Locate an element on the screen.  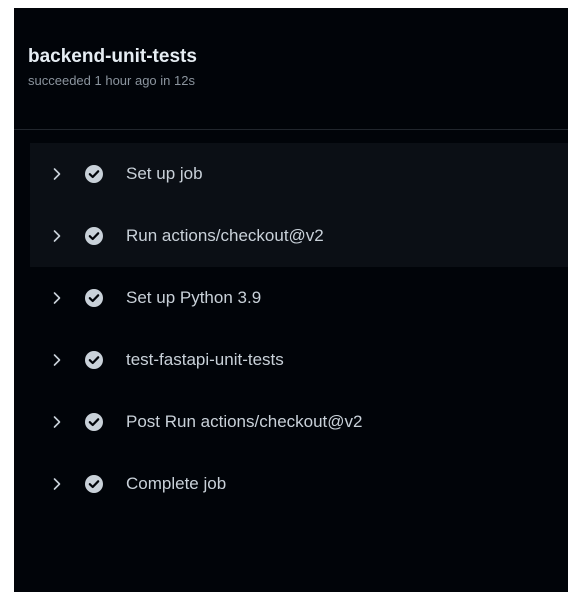
step-post-run-actions-checkout: Post Run actions/checkout@v2 is located at coordinates (299, 422).